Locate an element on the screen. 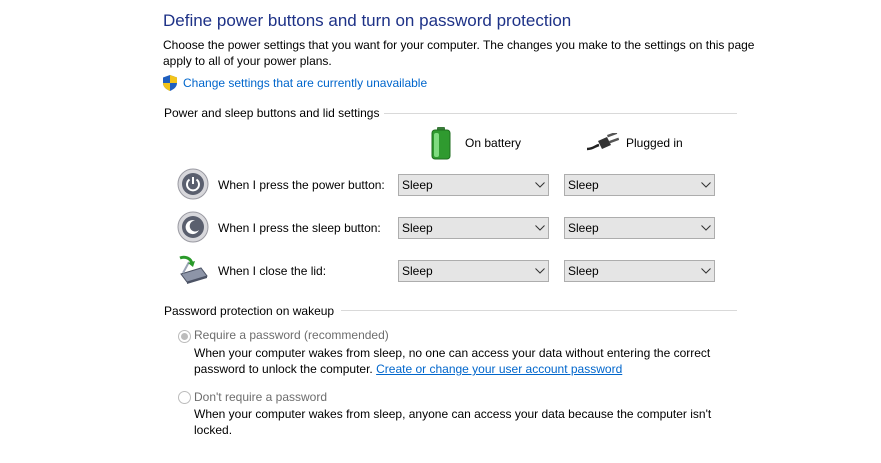 The image size is (881, 463). row-label-sleep-button: When I press the sleep button: is located at coordinates (299, 228).